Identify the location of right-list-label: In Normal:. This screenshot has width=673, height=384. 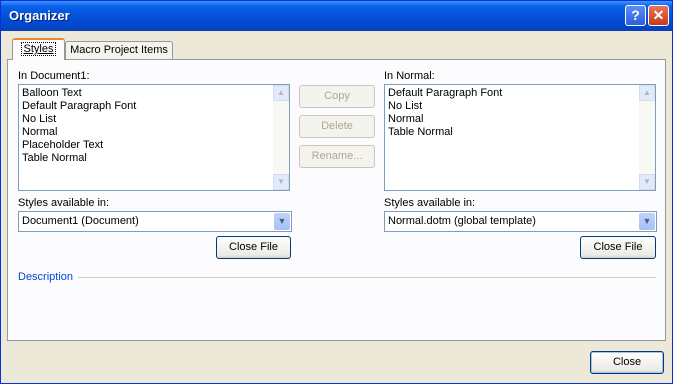
(409, 76).